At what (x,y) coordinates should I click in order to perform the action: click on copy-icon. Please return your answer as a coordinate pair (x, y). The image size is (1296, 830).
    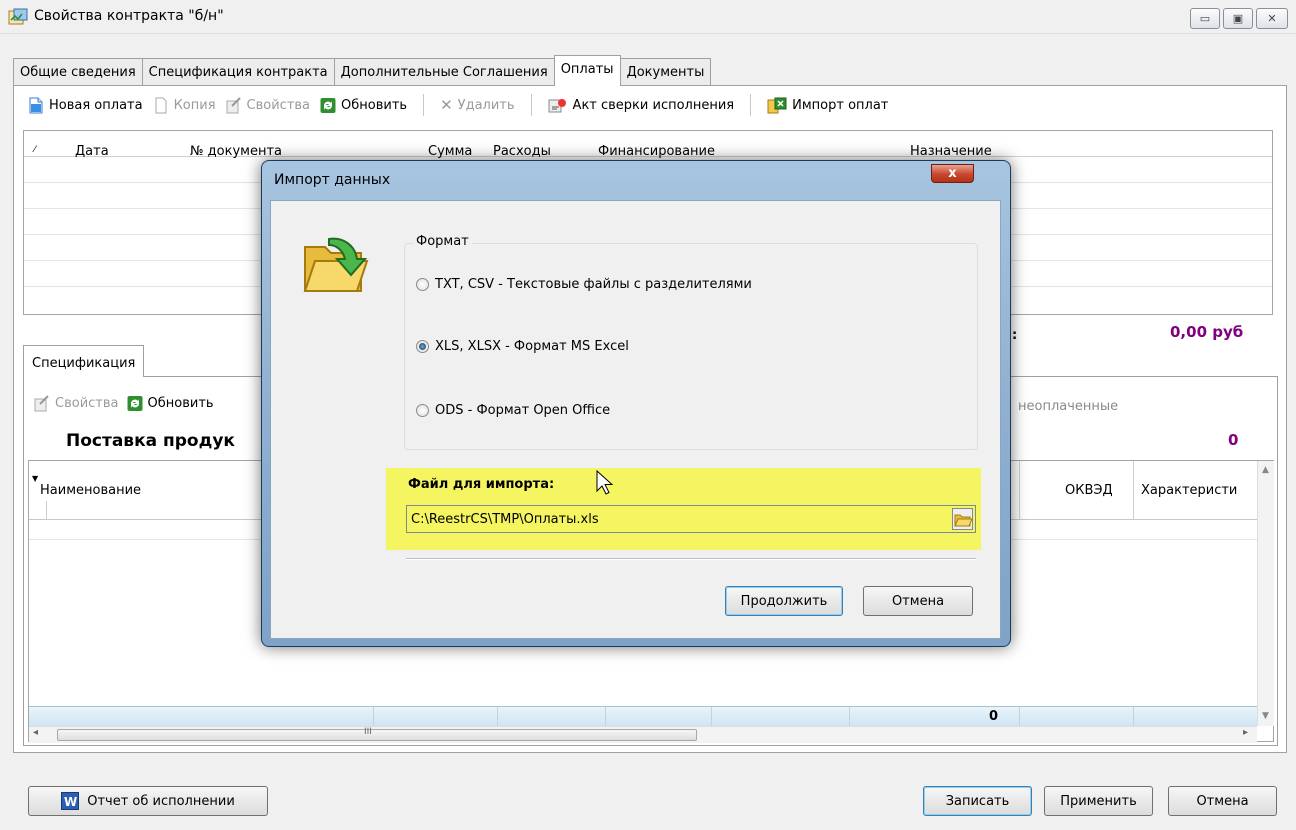
    Looking at the image, I should click on (161, 105).